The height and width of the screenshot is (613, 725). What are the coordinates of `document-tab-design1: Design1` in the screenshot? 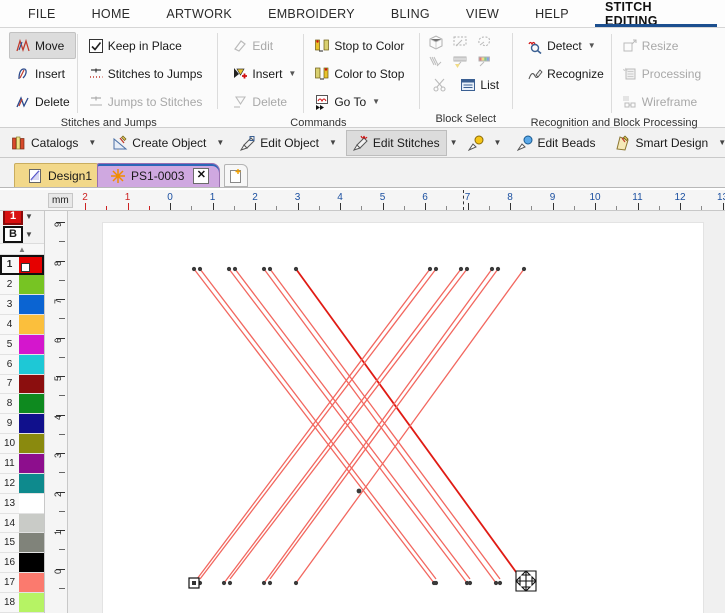 It's located at (59, 175).